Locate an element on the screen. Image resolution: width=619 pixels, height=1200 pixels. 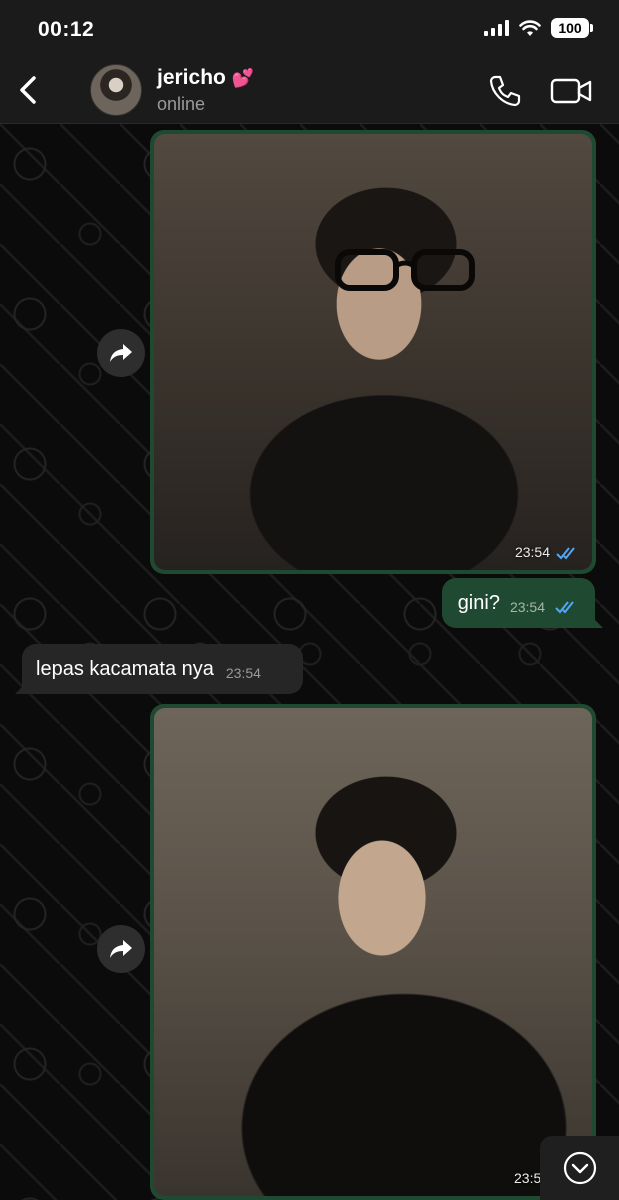
status-icons: 100 is located at coordinates (538, 28).